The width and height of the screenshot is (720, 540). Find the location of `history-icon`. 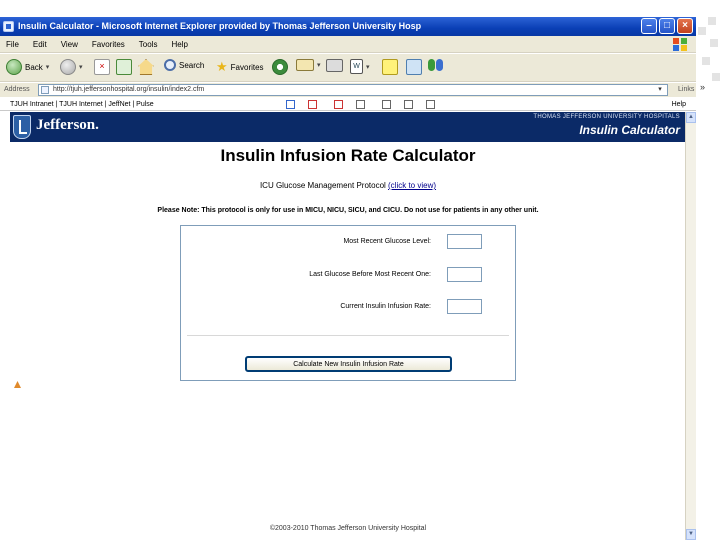

history-icon is located at coordinates (280, 67).